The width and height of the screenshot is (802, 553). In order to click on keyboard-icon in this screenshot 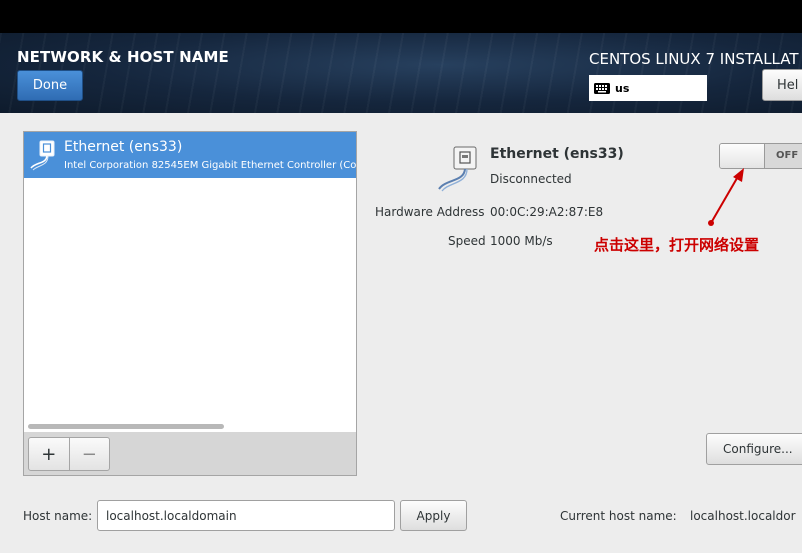, I will do `click(602, 88)`.